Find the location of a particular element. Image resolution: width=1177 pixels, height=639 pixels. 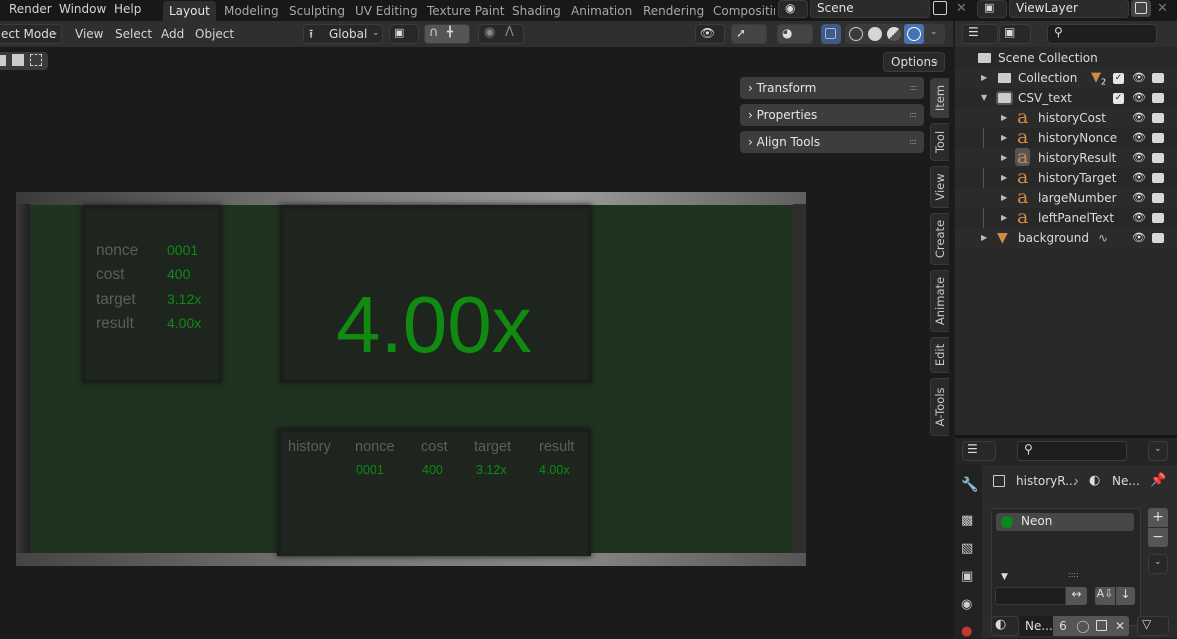

npanel-transform: › Transform :::: is located at coordinates (832, 88).